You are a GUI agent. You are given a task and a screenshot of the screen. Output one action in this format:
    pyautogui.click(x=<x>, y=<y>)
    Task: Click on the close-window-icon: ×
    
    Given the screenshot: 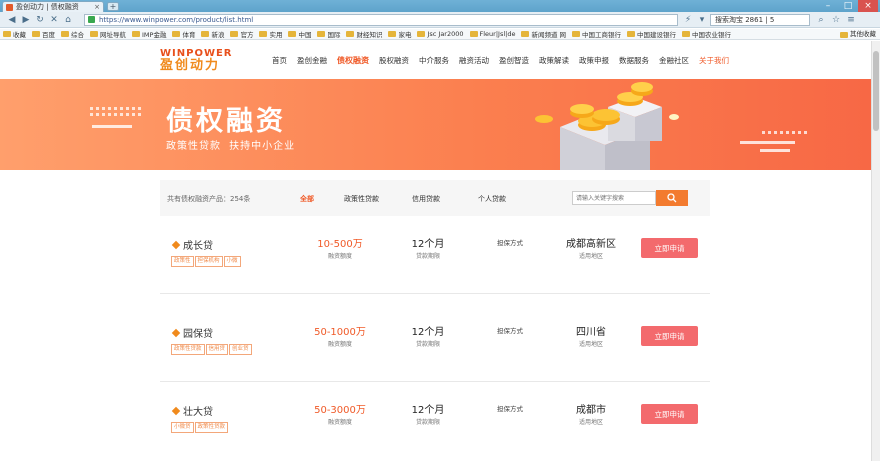 What is the action you would take?
    pyautogui.click(x=868, y=6)
    